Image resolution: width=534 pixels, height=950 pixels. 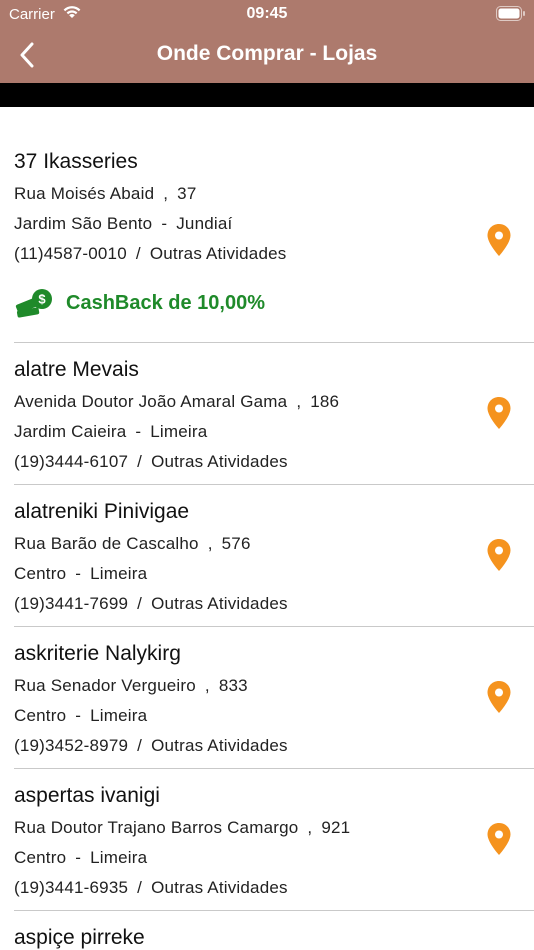 I want to click on store-address: Rua Senador Vergueiro, 833, so click(x=267, y=686).